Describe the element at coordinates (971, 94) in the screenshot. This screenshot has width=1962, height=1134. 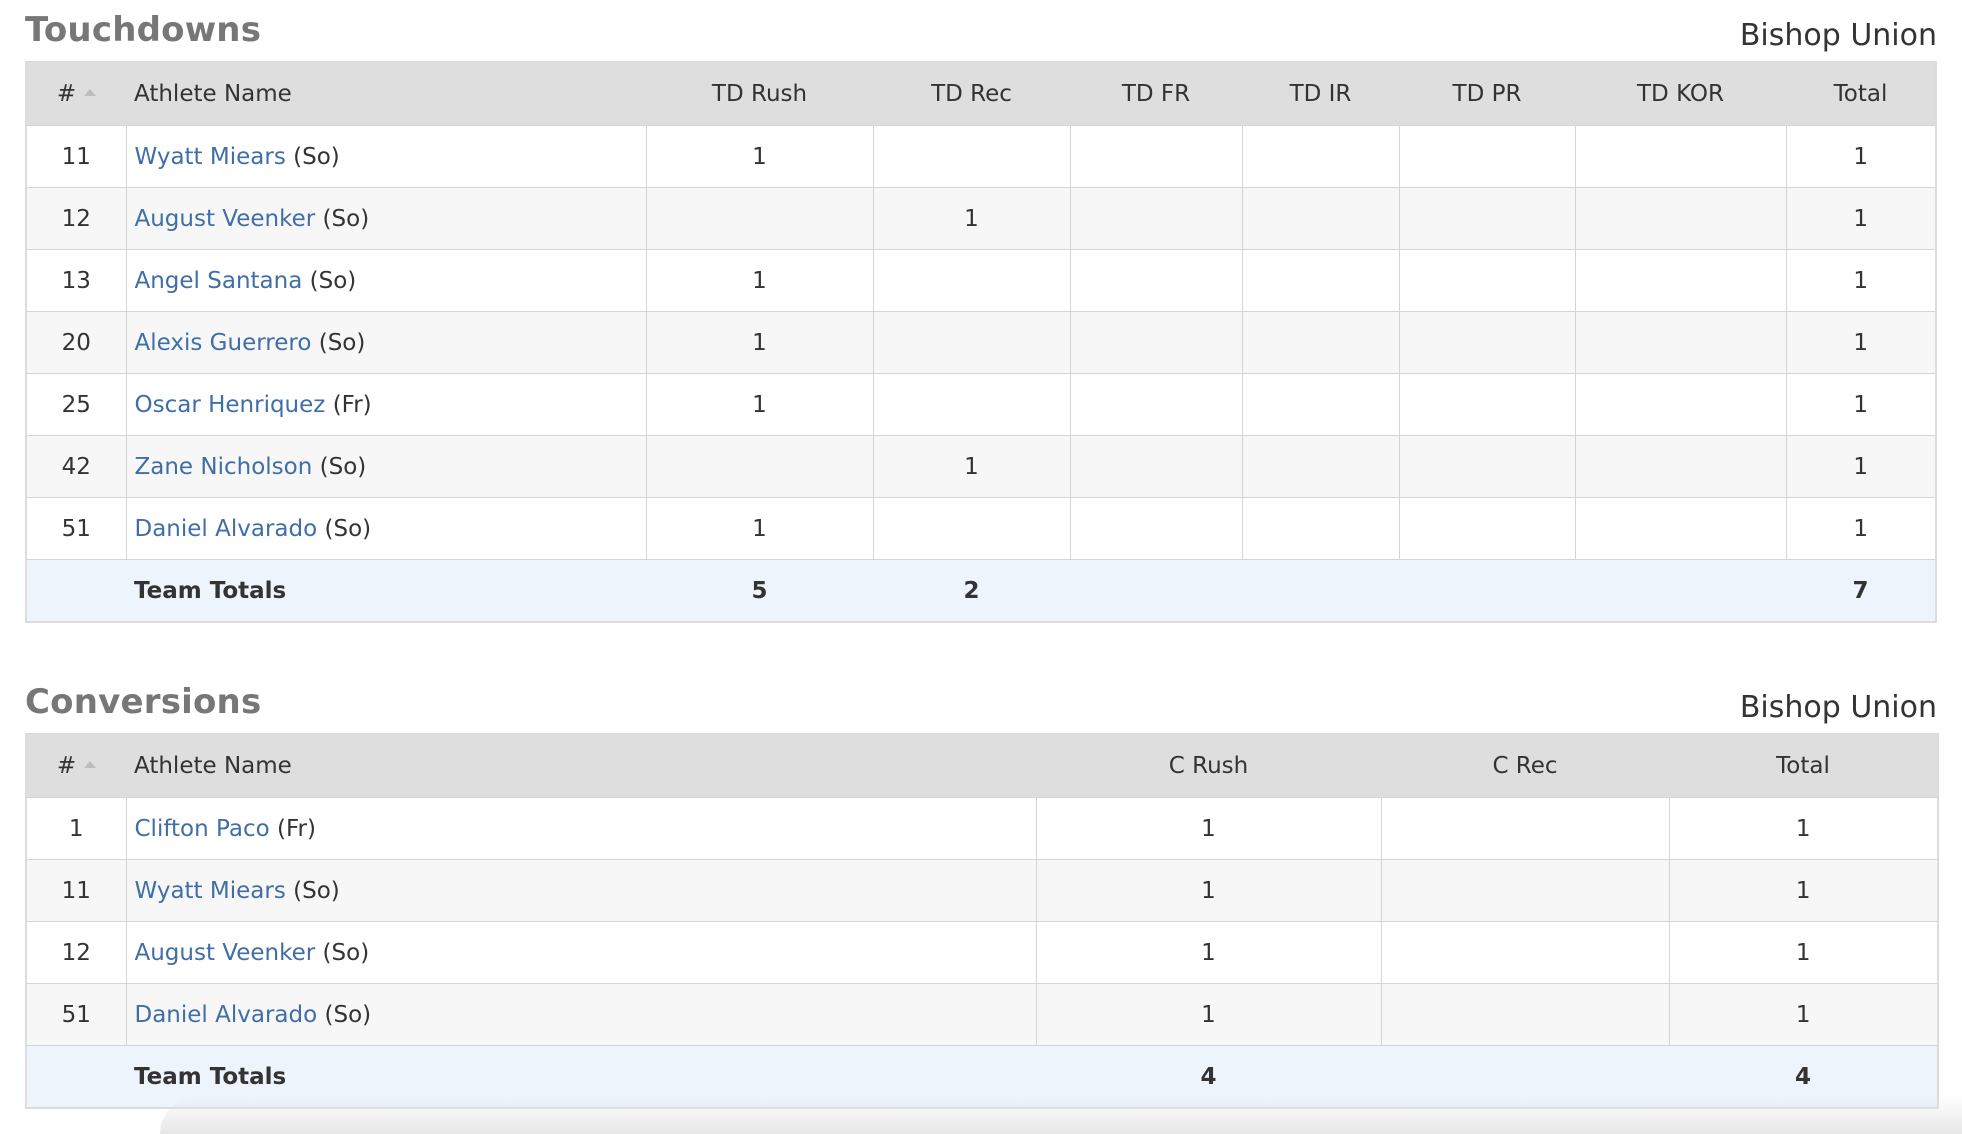
I see `column-header-td-rec: TD Rec` at that location.